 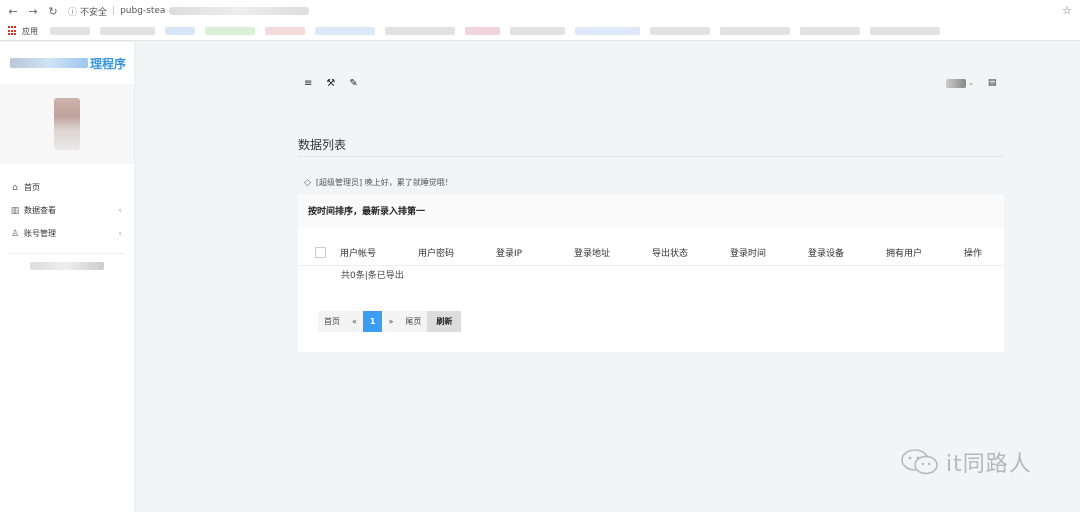 What do you see at coordinates (308, 83) in the screenshot?
I see `menu-toggle-icon: ≡` at bounding box center [308, 83].